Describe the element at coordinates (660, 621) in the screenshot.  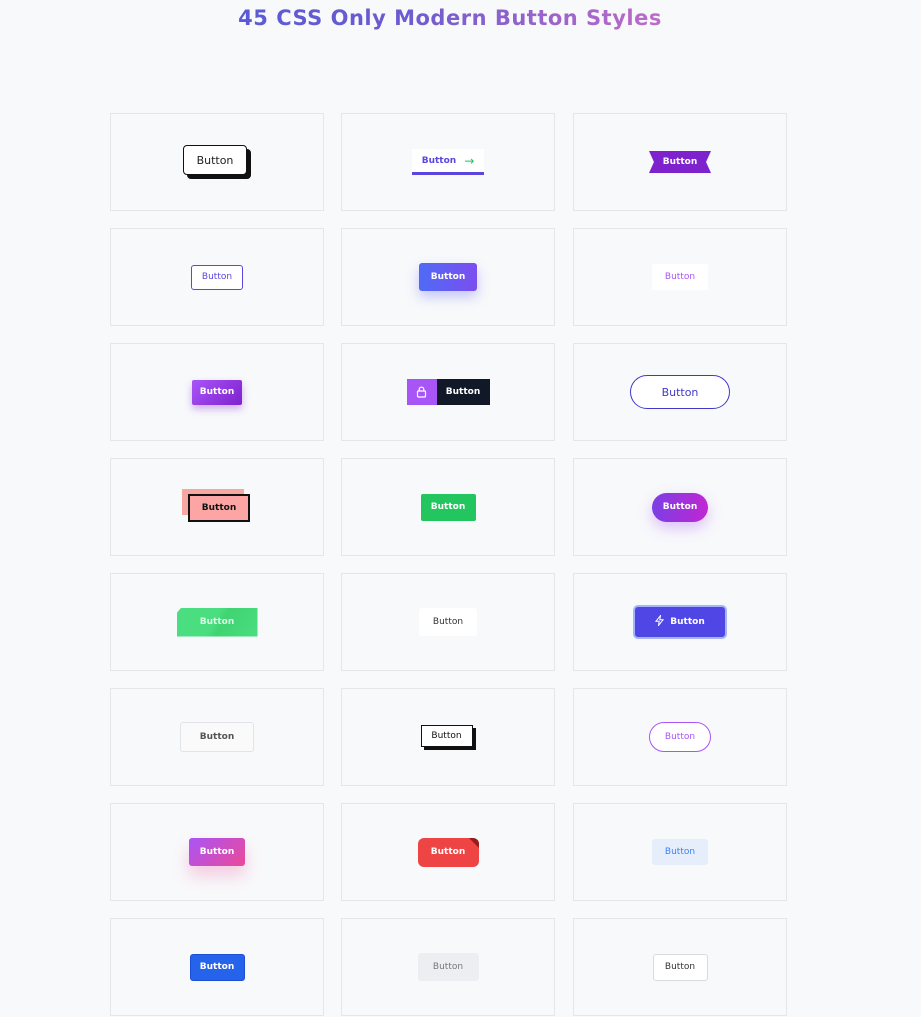
I see `lightning-icon` at that location.